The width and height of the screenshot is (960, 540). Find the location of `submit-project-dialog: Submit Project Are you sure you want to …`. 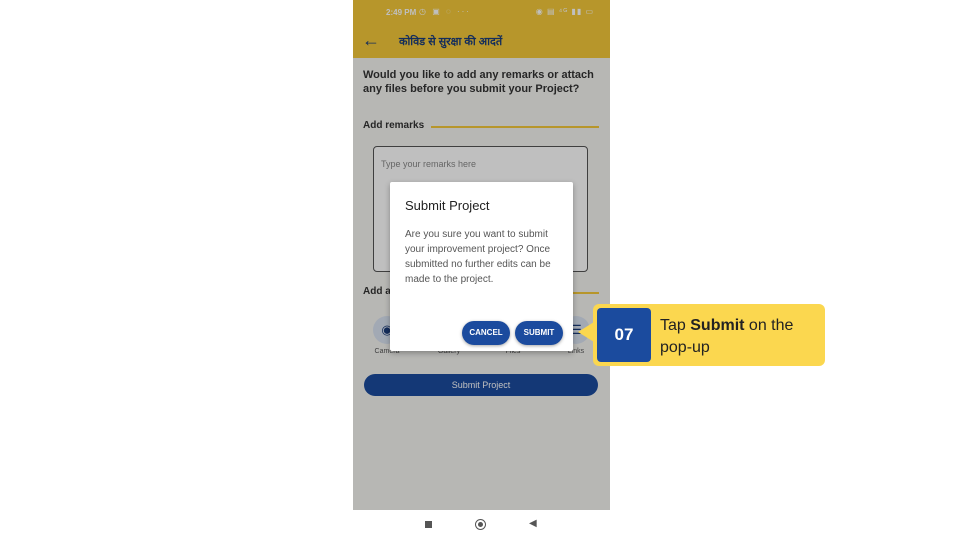

submit-project-dialog: Submit Project Are you sure you want to … is located at coordinates (481, 266).